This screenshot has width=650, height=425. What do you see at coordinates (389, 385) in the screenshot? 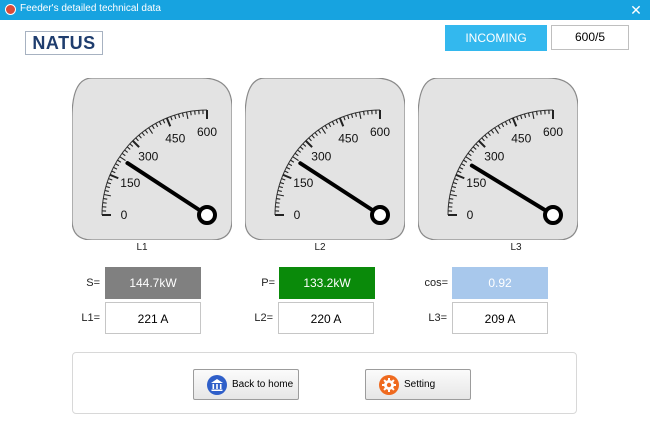
I see `gear-icon` at bounding box center [389, 385].